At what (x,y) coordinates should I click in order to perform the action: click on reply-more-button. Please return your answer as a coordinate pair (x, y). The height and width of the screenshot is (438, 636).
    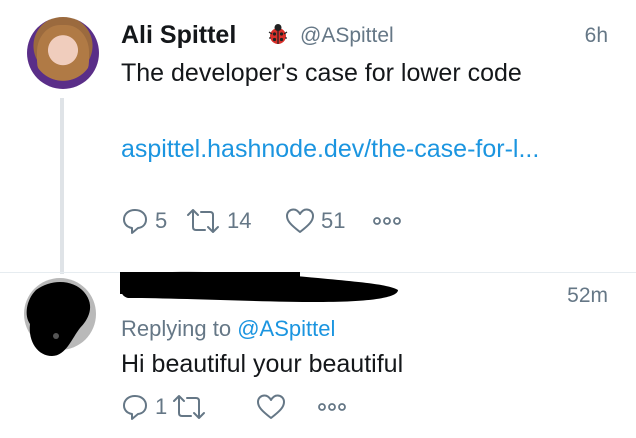
    Looking at the image, I should click on (332, 407).